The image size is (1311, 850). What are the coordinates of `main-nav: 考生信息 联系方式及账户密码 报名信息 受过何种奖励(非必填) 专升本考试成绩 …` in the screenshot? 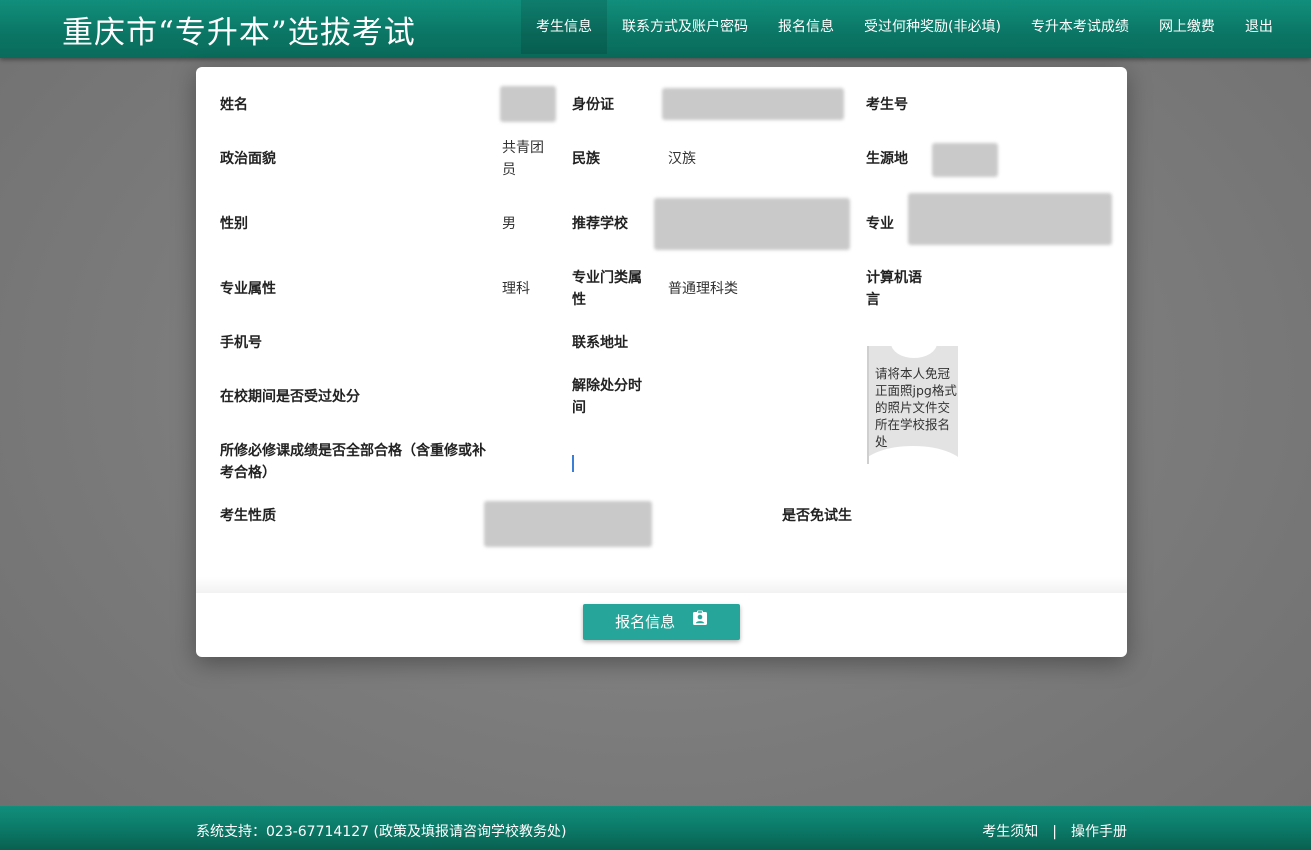 It's located at (904, 29).